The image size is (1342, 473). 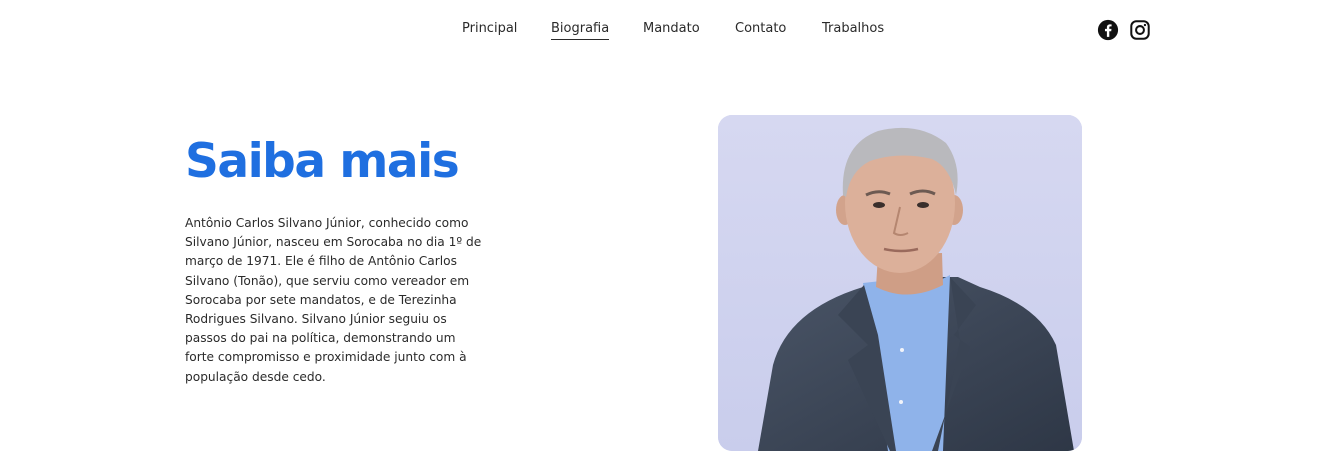 What do you see at coordinates (1108, 30) in the screenshot?
I see `facebook-icon` at bounding box center [1108, 30].